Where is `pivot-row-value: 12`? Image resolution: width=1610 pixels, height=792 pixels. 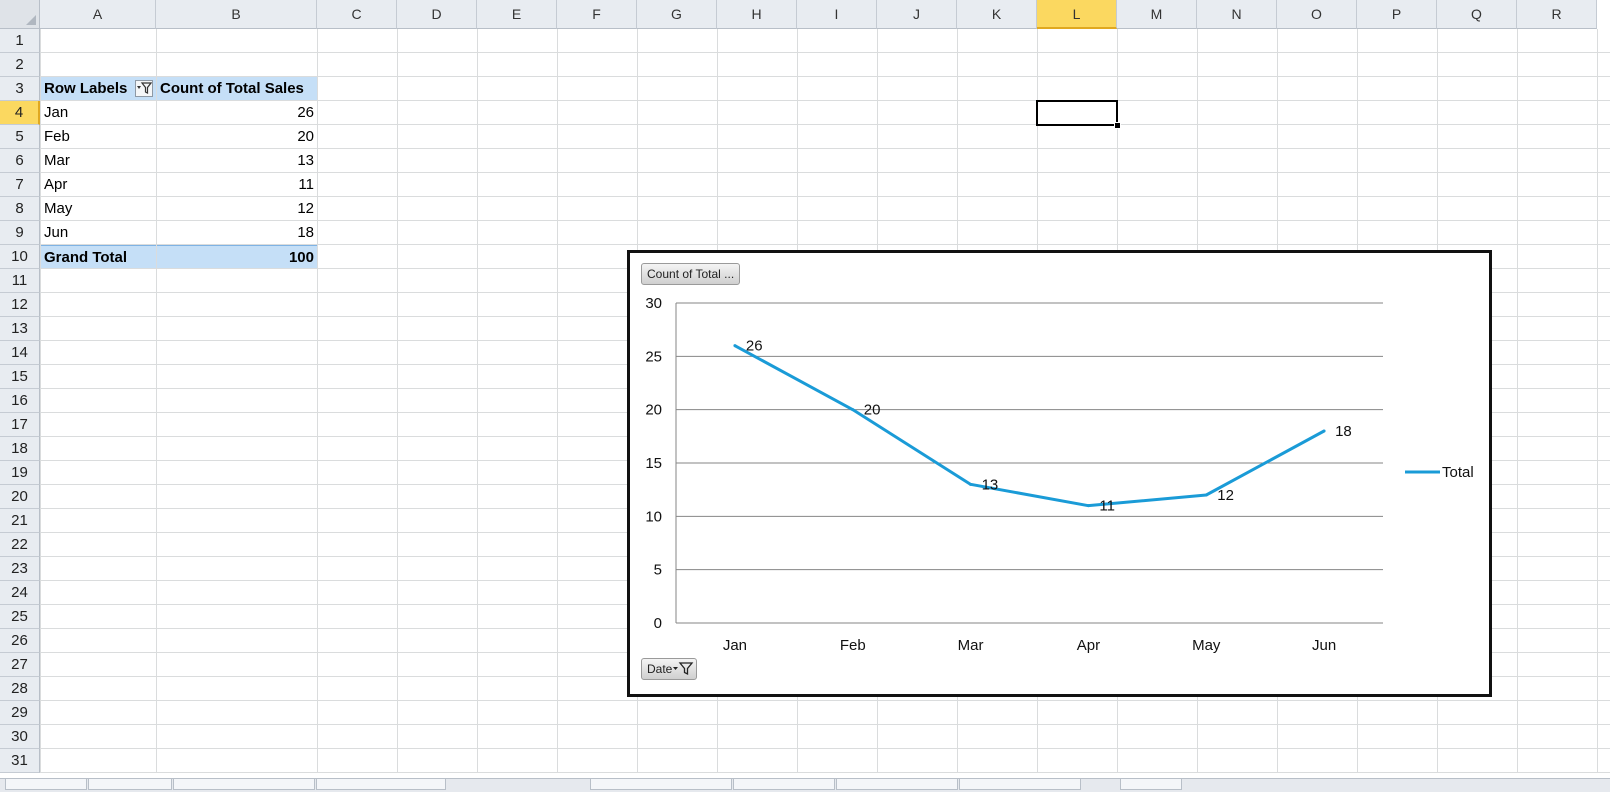
pivot-row-value: 12 is located at coordinates (237, 208).